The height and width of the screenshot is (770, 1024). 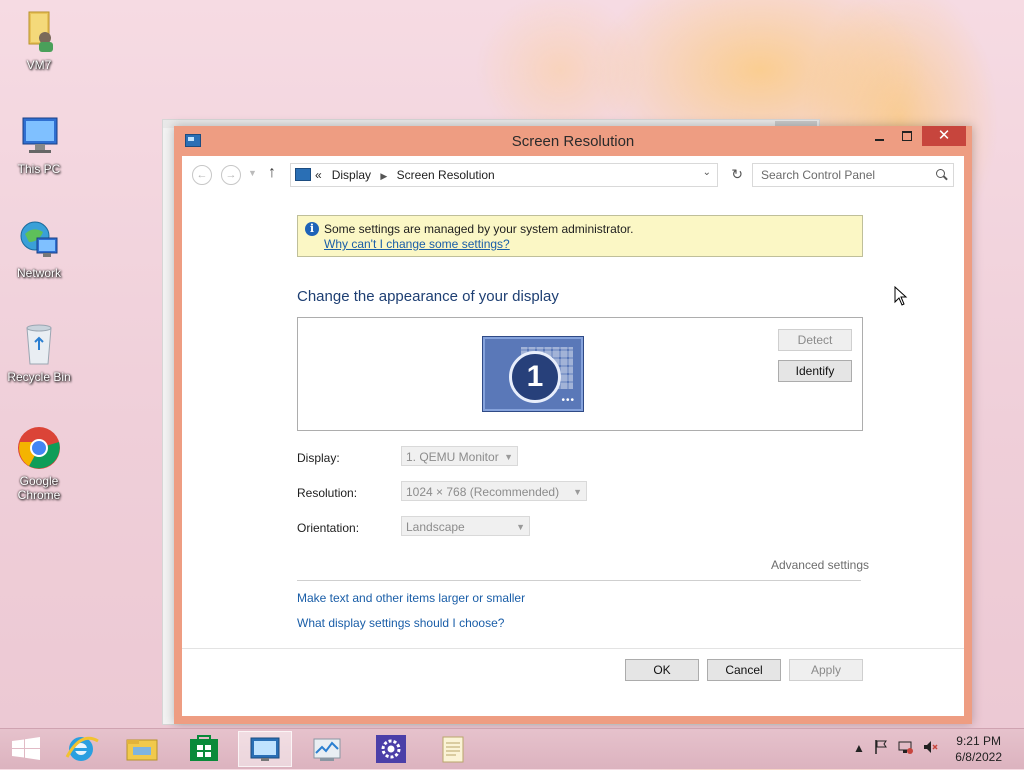 What do you see at coordinates (908, 136) in the screenshot?
I see `maximize-button` at bounding box center [908, 136].